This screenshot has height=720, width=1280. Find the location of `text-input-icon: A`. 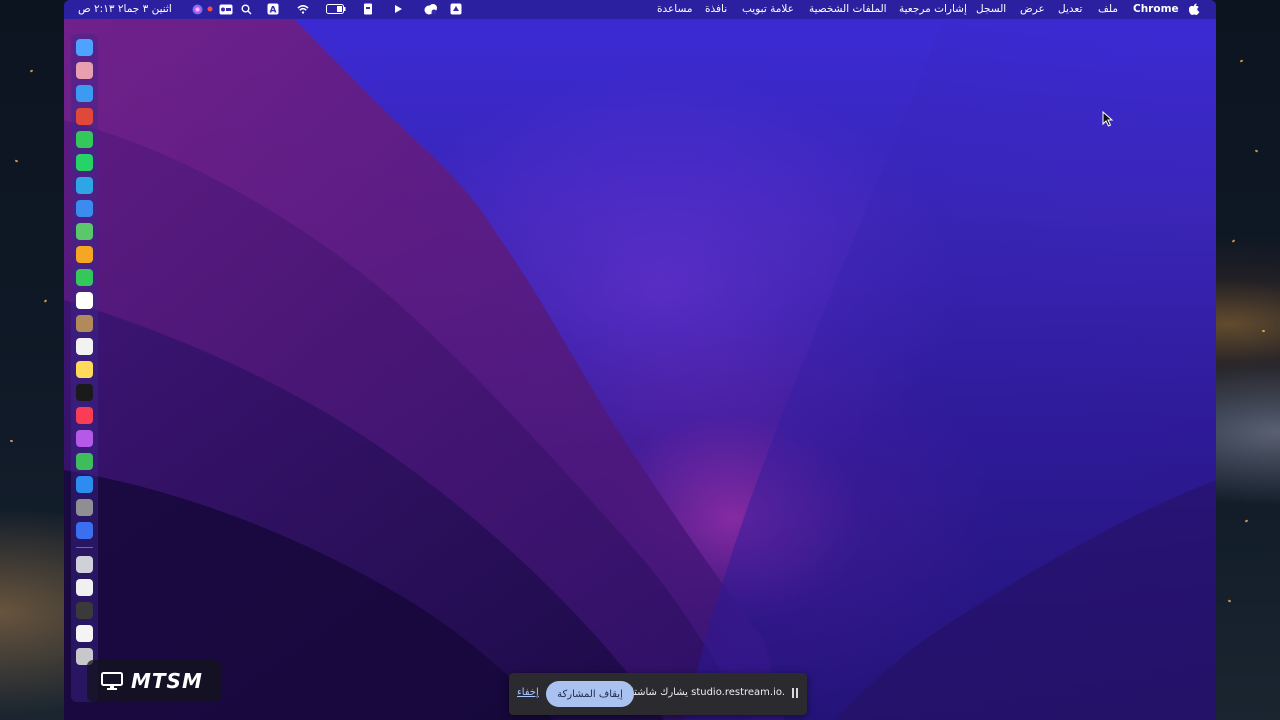

text-input-icon: A is located at coordinates (273, 9).